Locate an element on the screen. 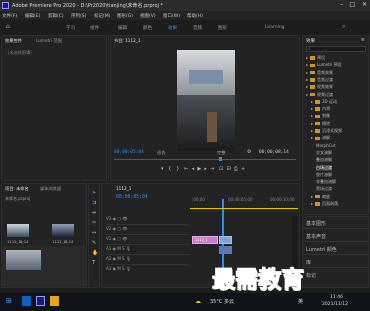 The height and width of the screenshot is (311, 370). ws-effects: 效果 is located at coordinates (172, 28).